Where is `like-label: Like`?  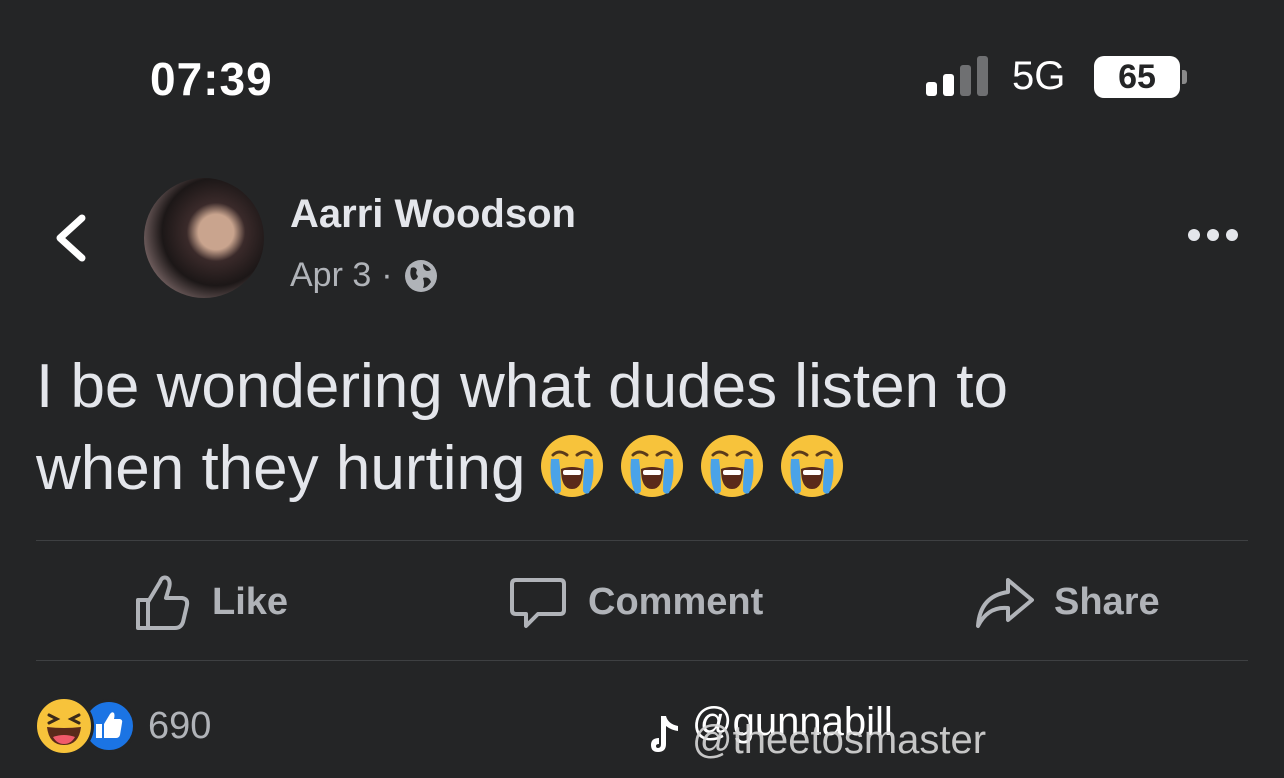 like-label: Like is located at coordinates (250, 601).